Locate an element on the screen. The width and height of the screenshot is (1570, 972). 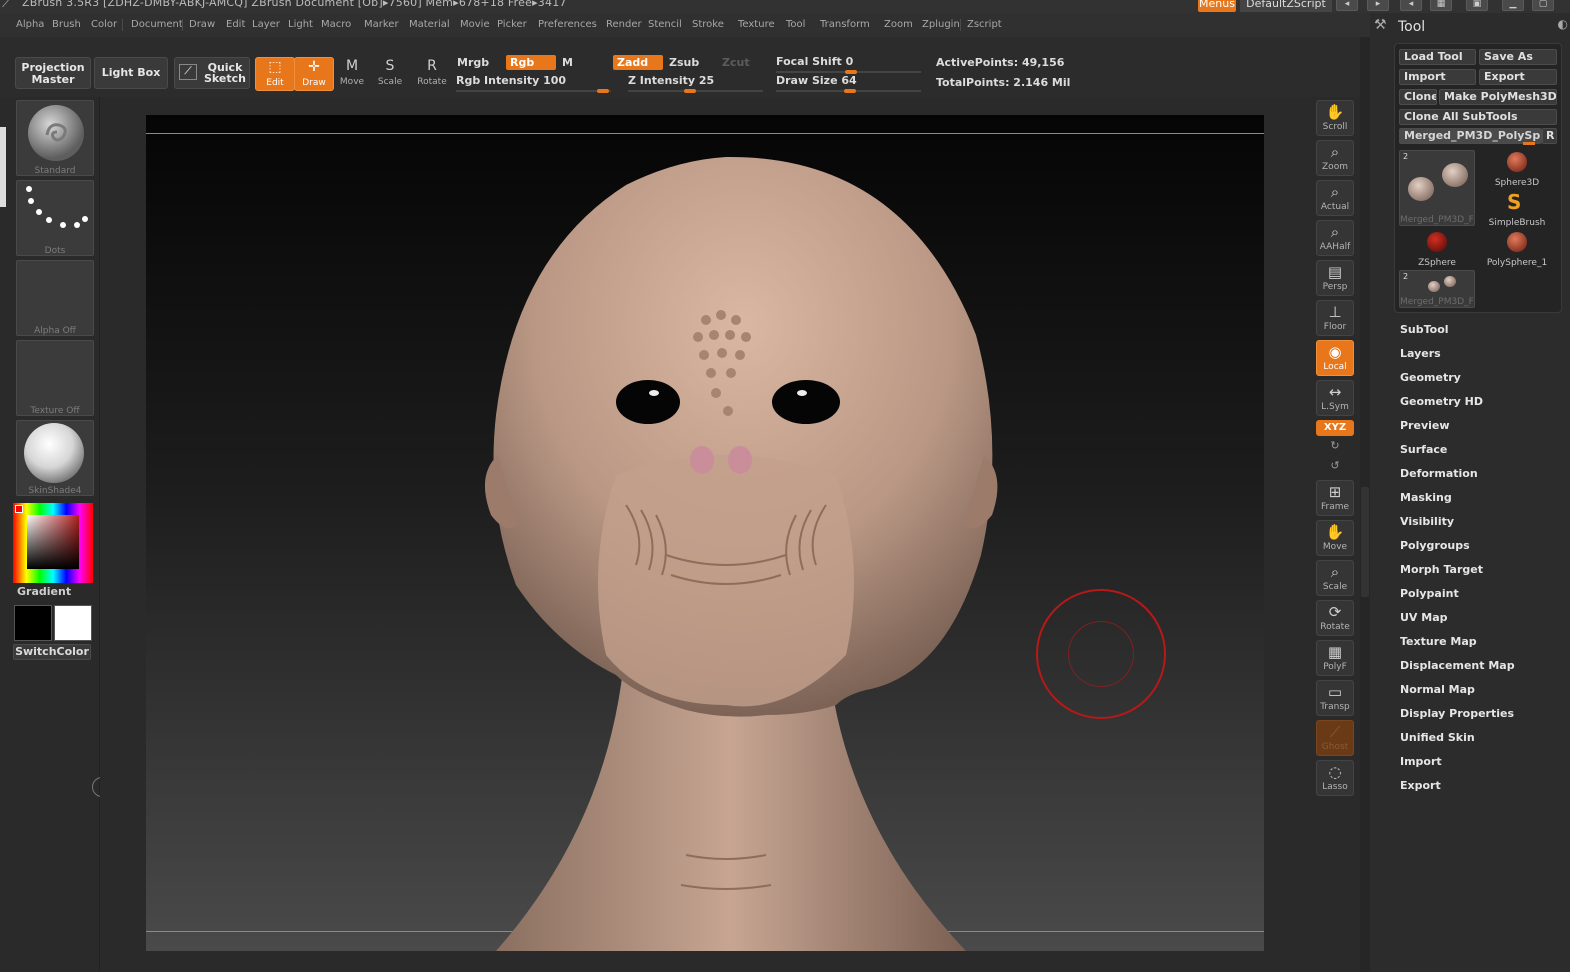
menu-alpha: Alpha is located at coordinates (30, 24).